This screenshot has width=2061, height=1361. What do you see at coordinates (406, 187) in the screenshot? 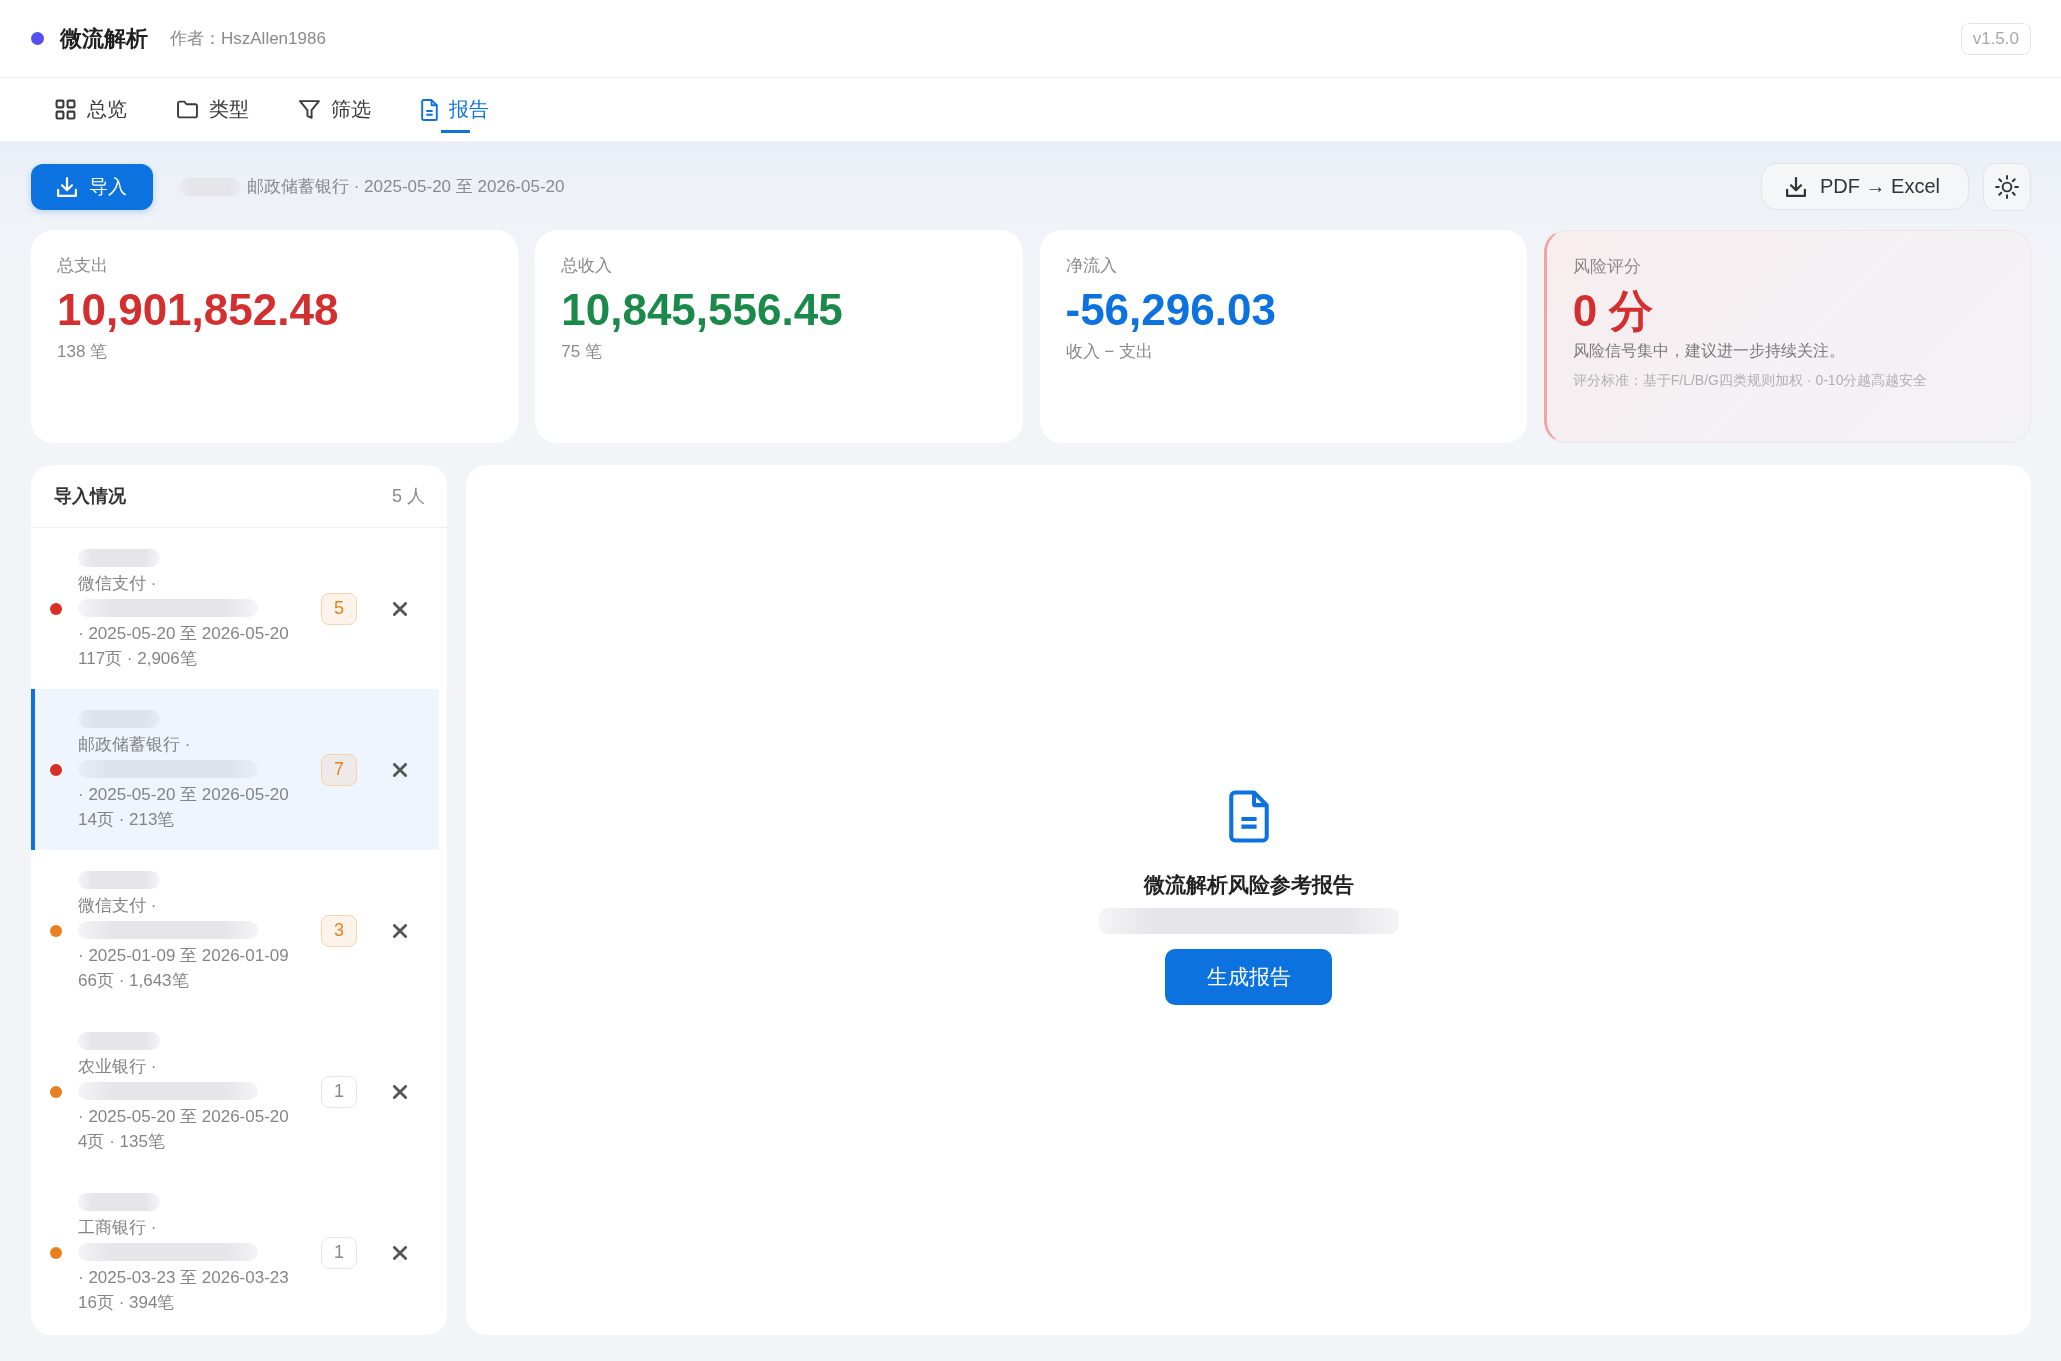
I see `file-summary: 邮政储蓄银行 · 2025-05-20 至 2026-05-20` at bounding box center [406, 187].